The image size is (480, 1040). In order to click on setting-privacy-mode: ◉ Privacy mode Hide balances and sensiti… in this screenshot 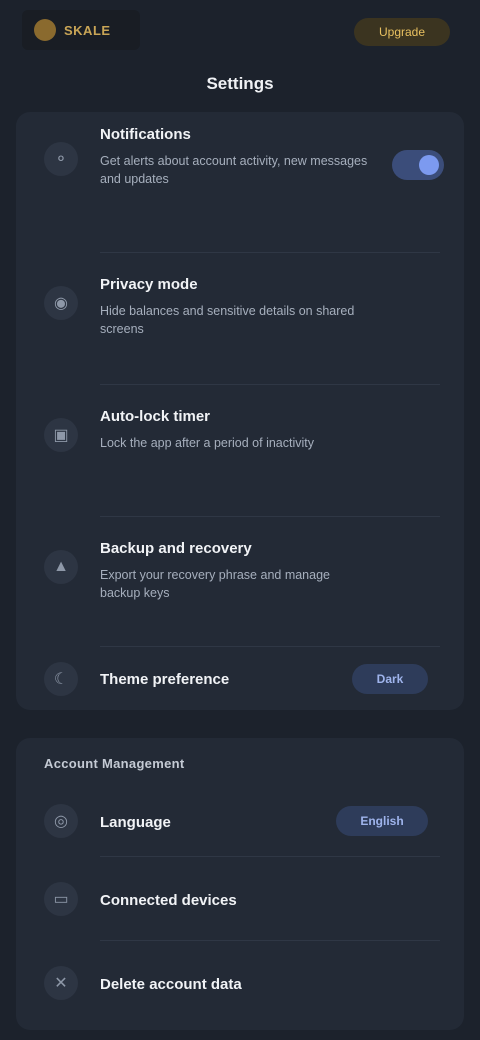, I will do `click(240, 319)`.